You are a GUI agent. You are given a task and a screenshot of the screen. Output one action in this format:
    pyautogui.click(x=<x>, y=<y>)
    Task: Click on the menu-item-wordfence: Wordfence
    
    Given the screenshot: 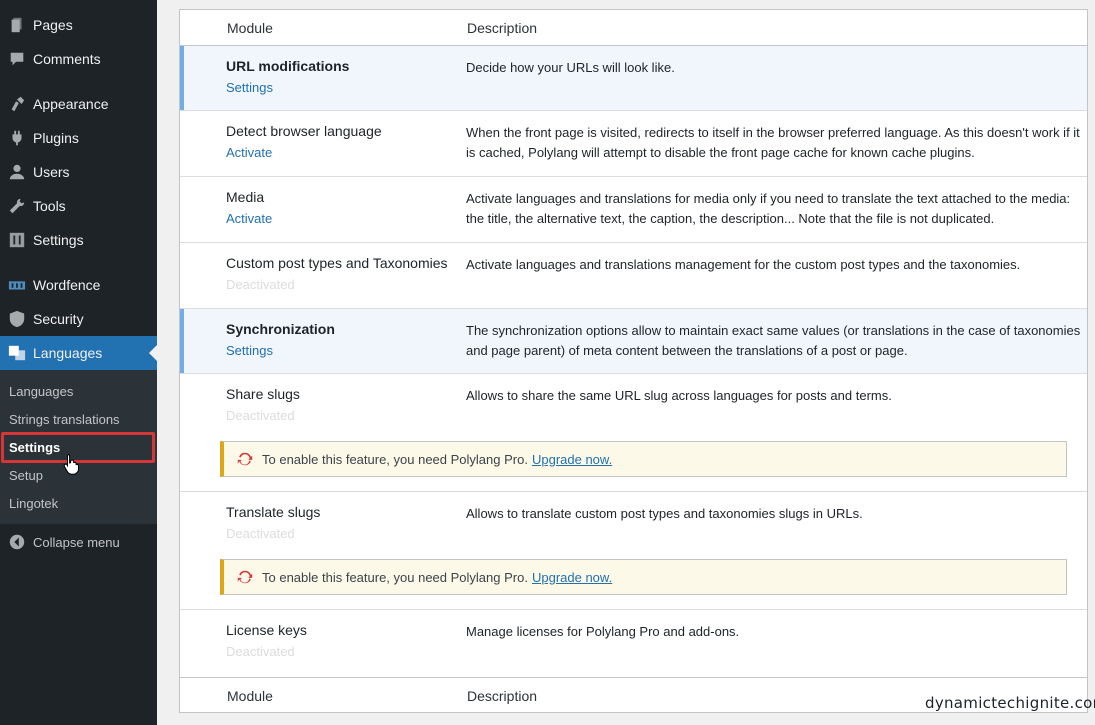 What is the action you would take?
    pyautogui.click(x=78, y=285)
    